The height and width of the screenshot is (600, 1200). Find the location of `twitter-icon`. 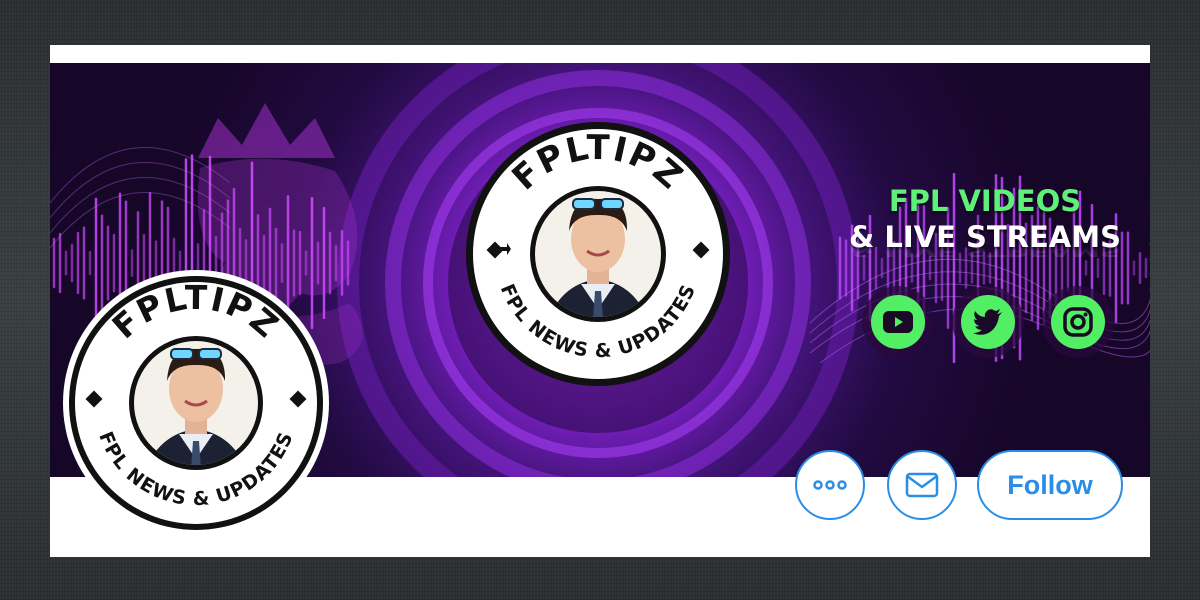

twitter-icon is located at coordinates (987, 322).